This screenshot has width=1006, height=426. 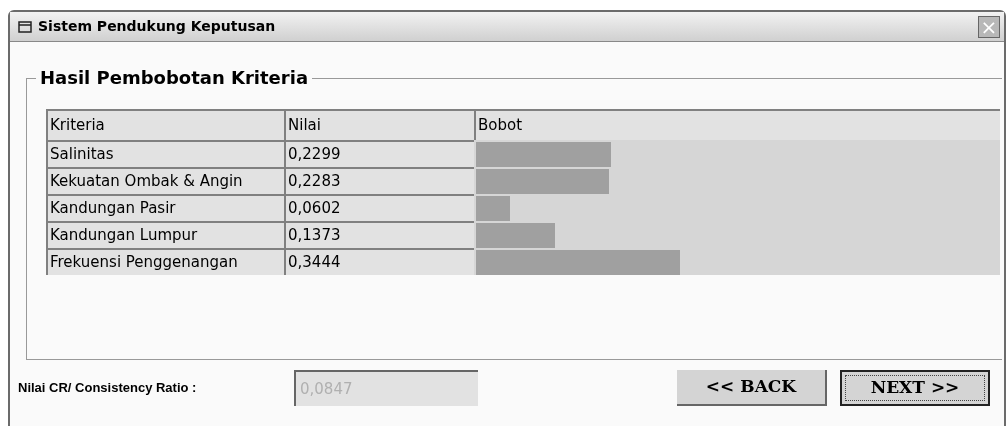 What do you see at coordinates (165, 234) in the screenshot?
I see `table-cell: Kandungan Lumpur` at bounding box center [165, 234].